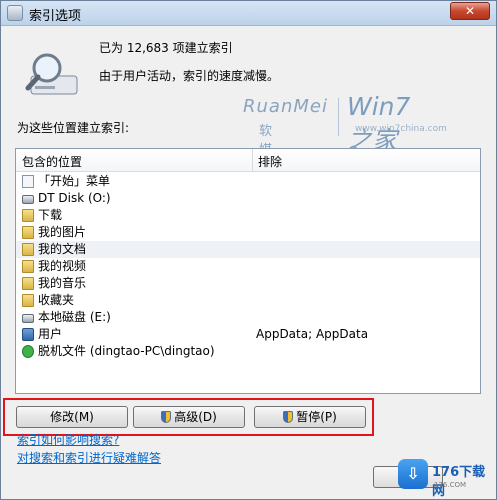  Describe the element at coordinates (126, 351) in the screenshot. I see `location-name: 脱机文件 (dingtao-PC\dingtao)` at that location.